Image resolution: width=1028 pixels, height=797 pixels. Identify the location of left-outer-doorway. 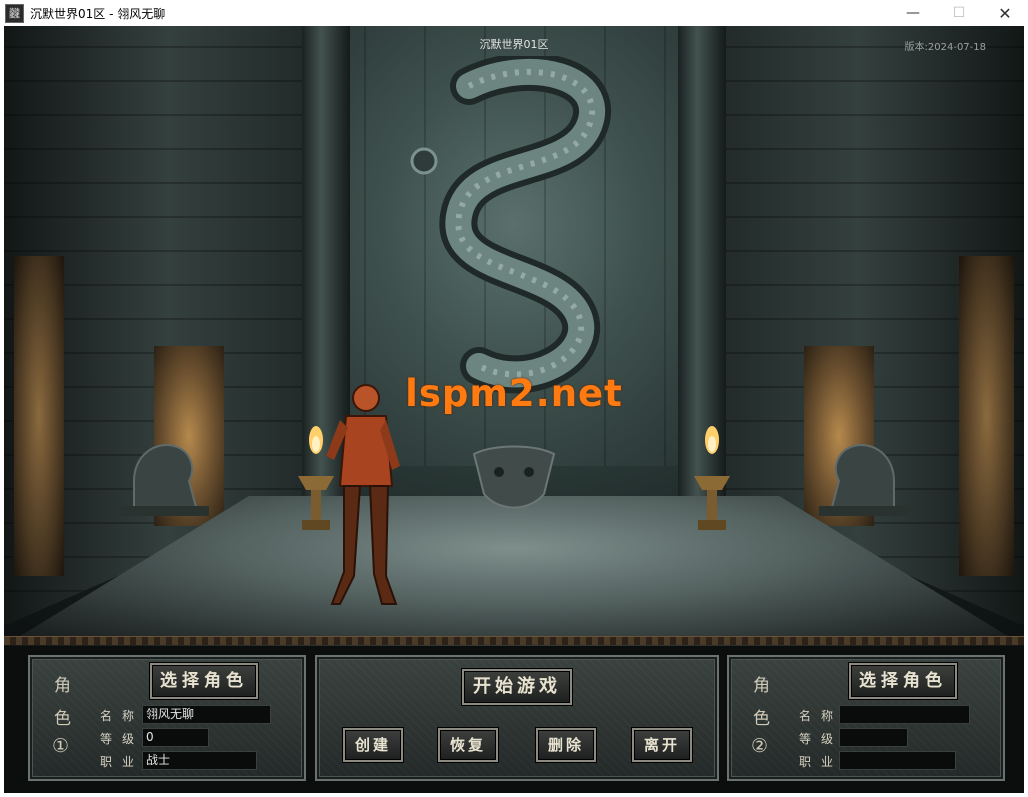
(39, 416).